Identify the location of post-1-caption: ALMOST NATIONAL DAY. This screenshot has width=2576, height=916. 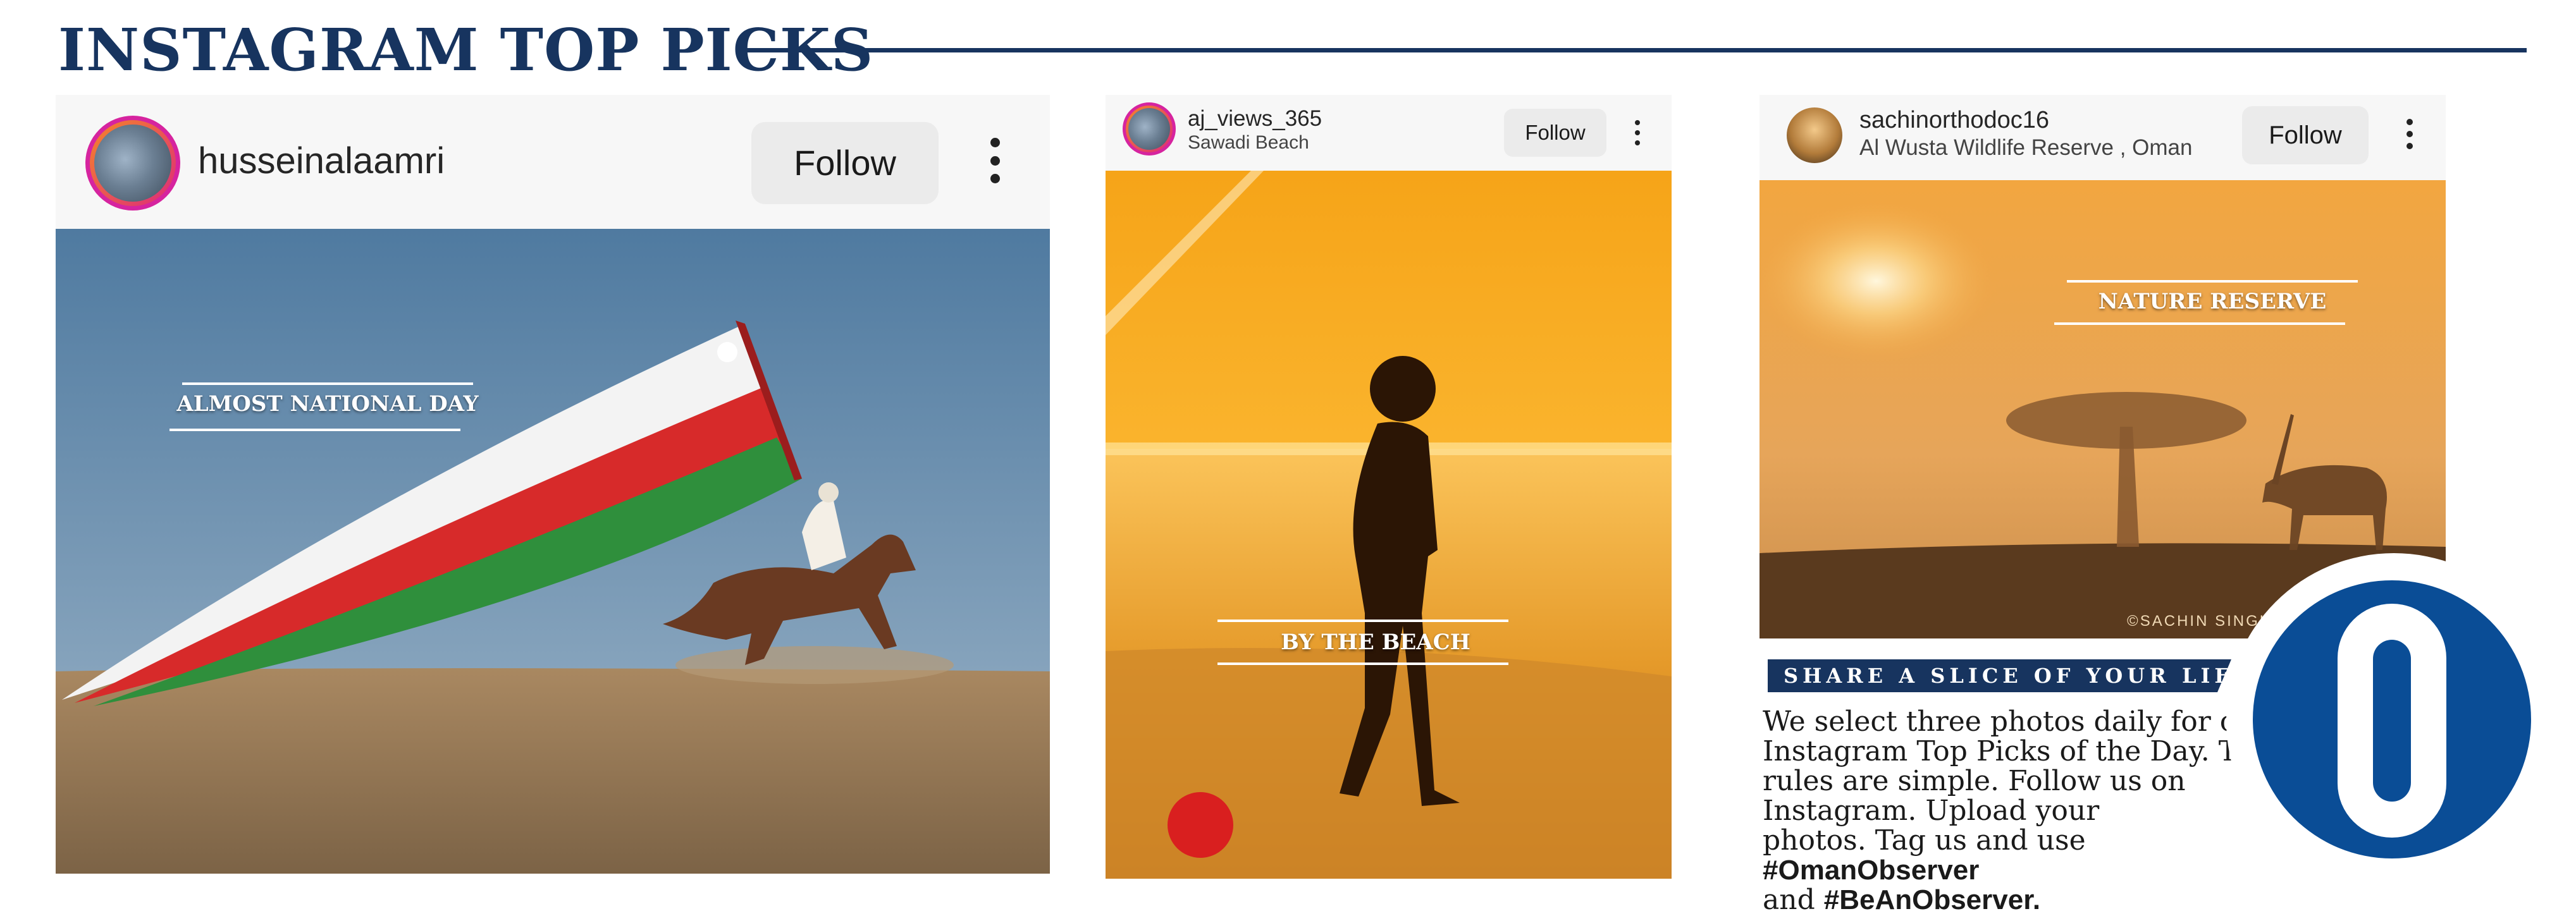
(327, 404).